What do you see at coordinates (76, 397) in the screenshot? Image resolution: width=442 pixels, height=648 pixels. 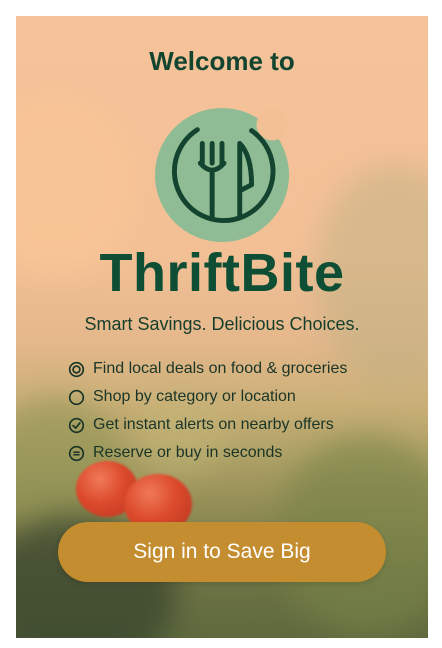 I see `circle-icon` at bounding box center [76, 397].